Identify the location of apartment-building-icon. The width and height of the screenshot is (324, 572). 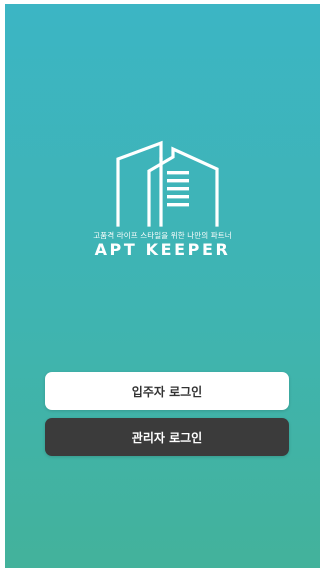
(167, 183).